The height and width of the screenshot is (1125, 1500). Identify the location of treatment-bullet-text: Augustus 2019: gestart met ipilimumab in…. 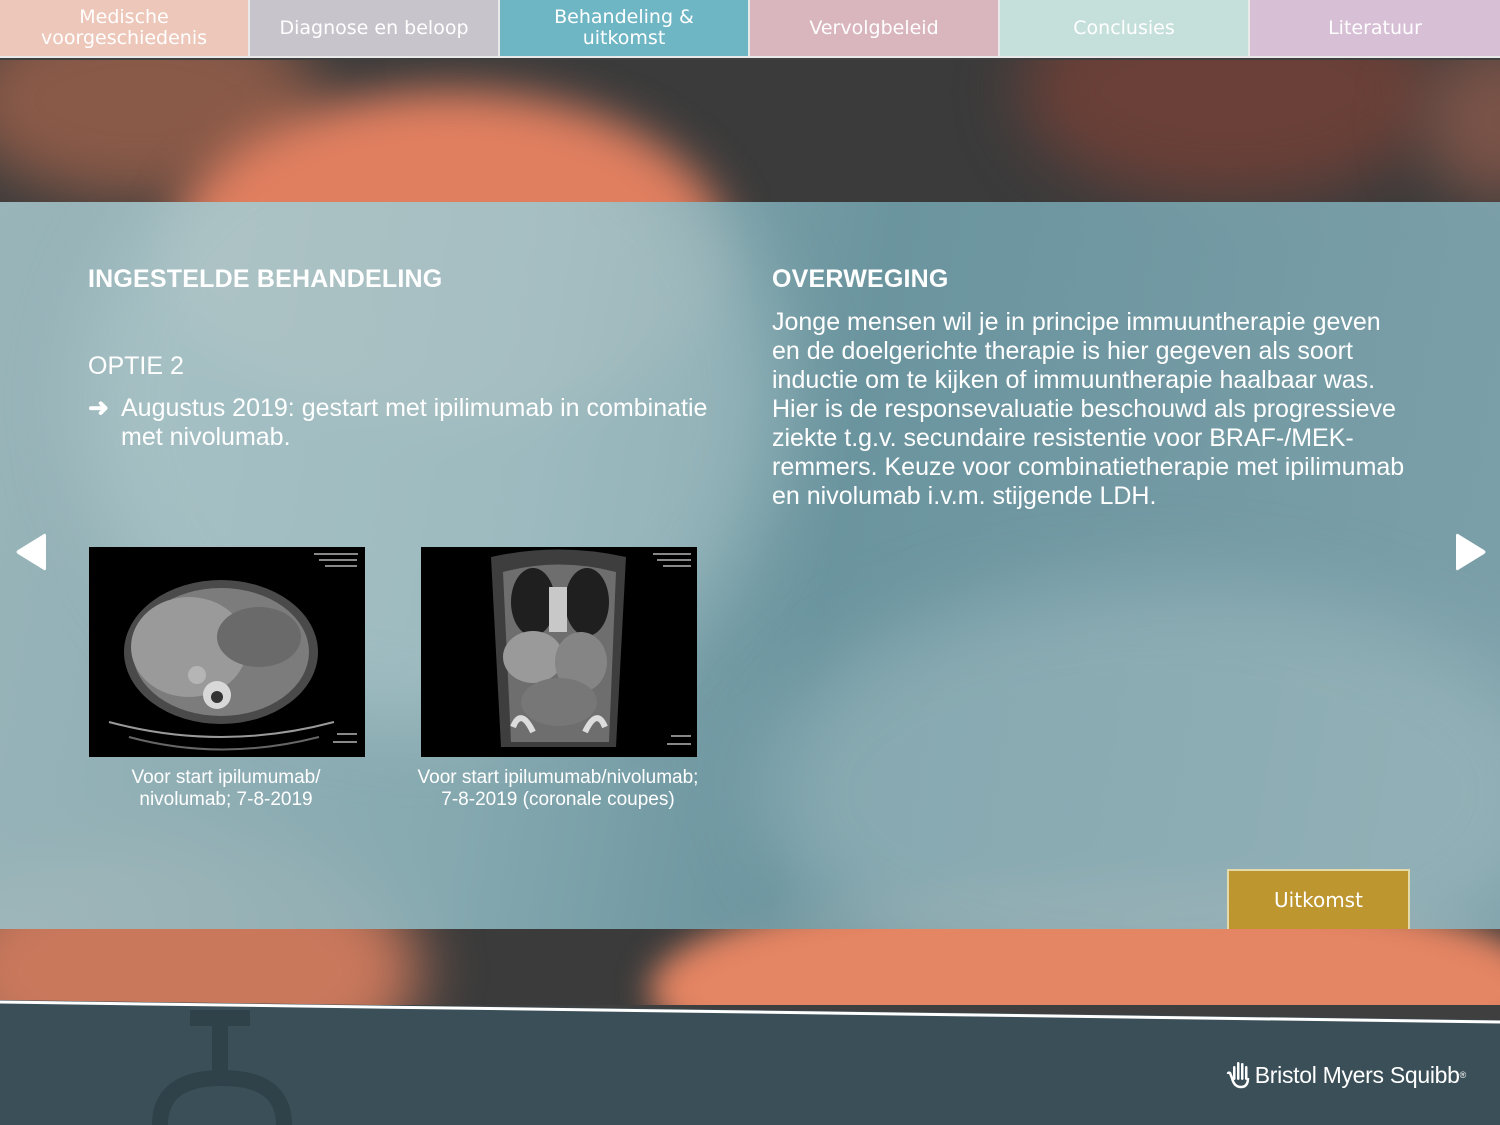
(414, 422).